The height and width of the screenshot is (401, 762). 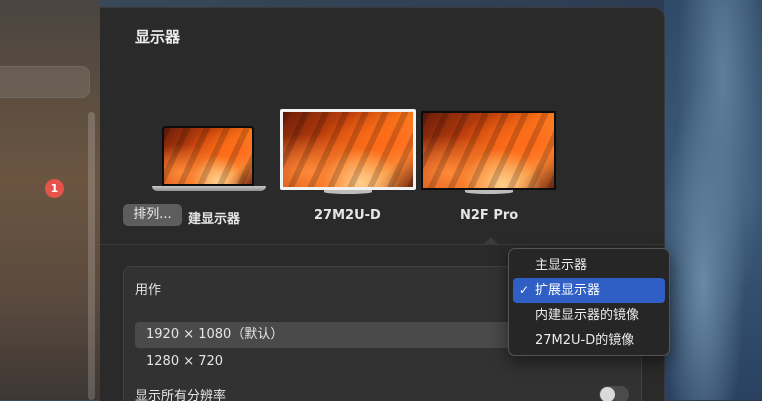 What do you see at coordinates (561, 265) in the screenshot?
I see `menu-item-label: 主显示器` at bounding box center [561, 265].